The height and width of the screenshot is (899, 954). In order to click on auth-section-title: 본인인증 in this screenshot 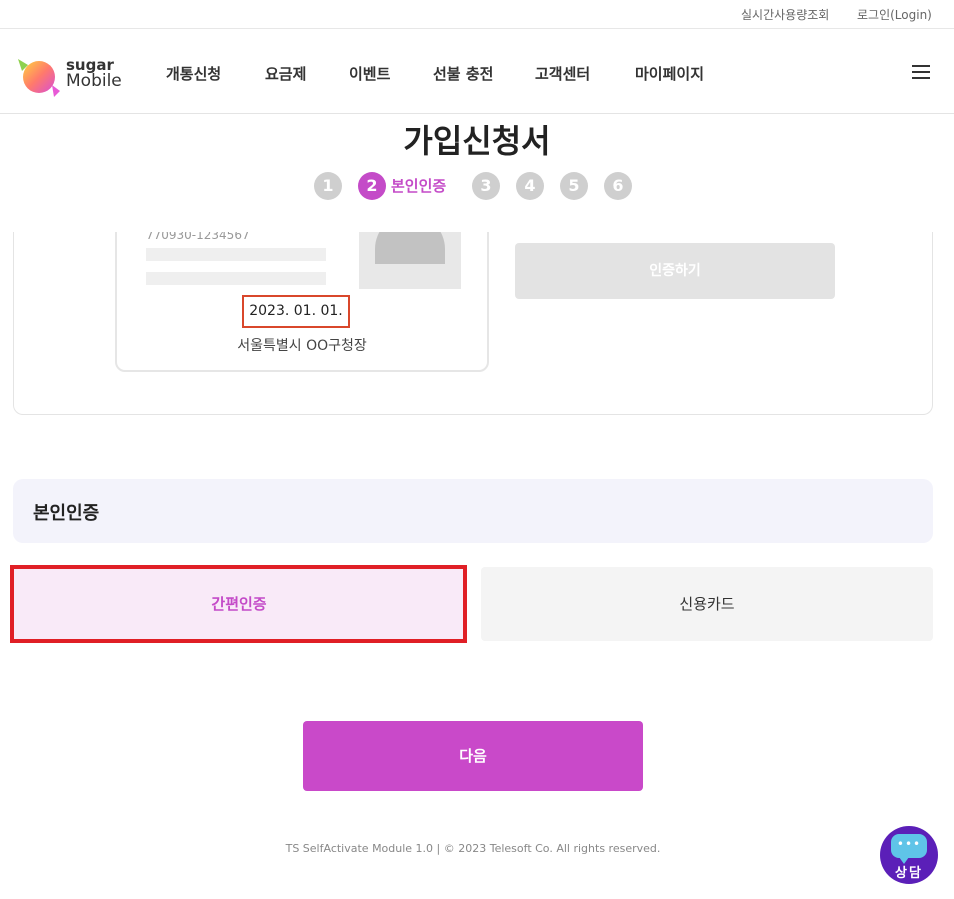, I will do `click(66, 513)`.